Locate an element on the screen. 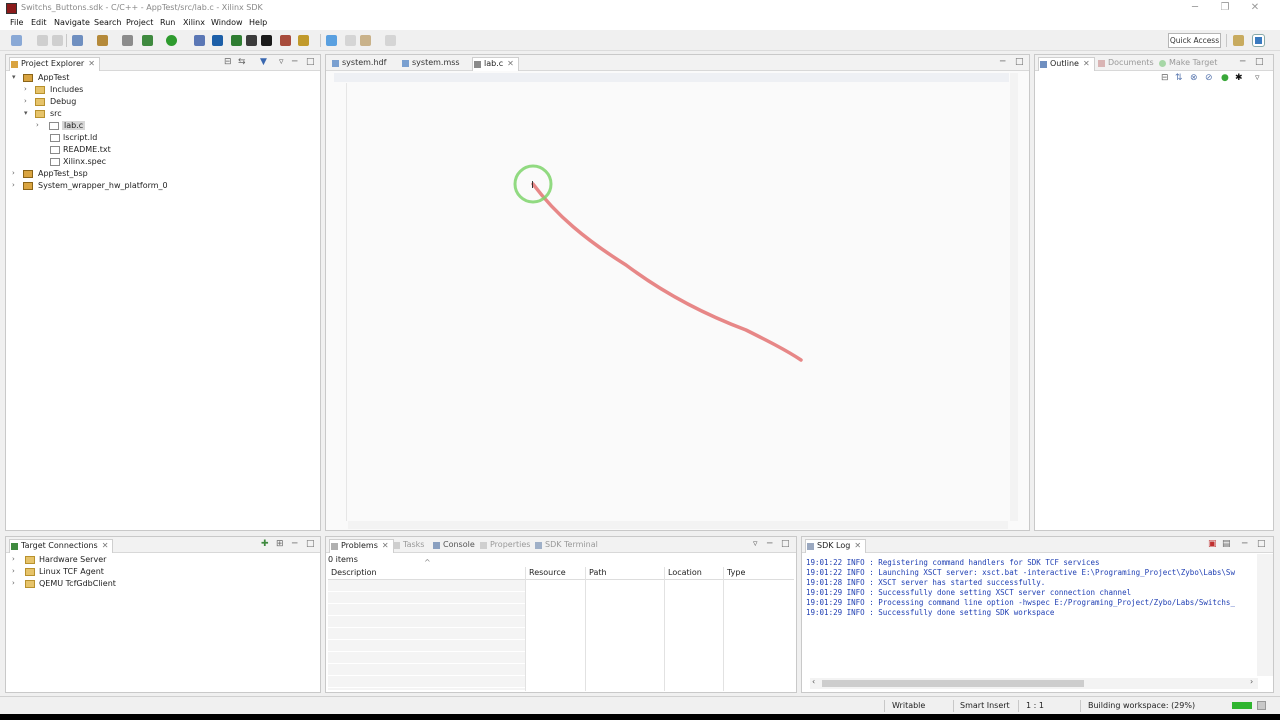 This screenshot has height=720, width=1280. open-type-icon is located at coordinates (303, 40).